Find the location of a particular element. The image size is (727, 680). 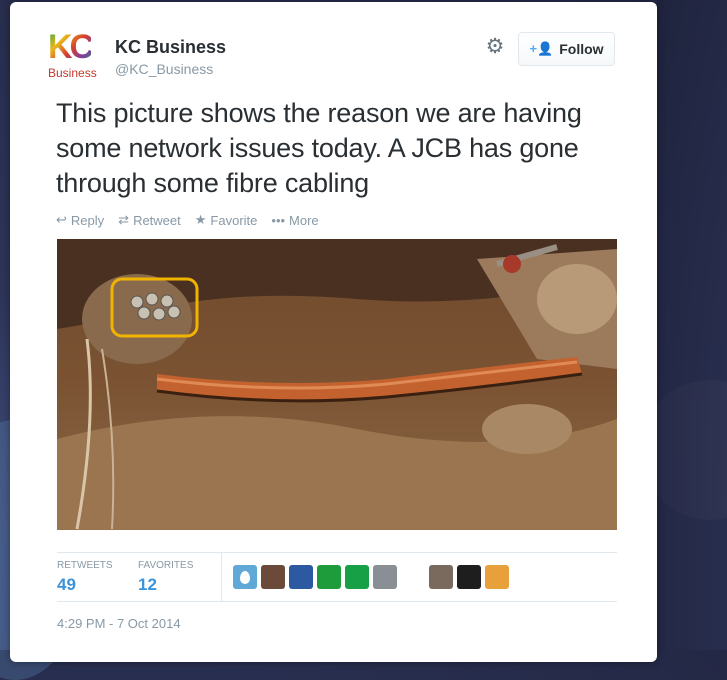

badge-avatar is located at coordinates (497, 577).